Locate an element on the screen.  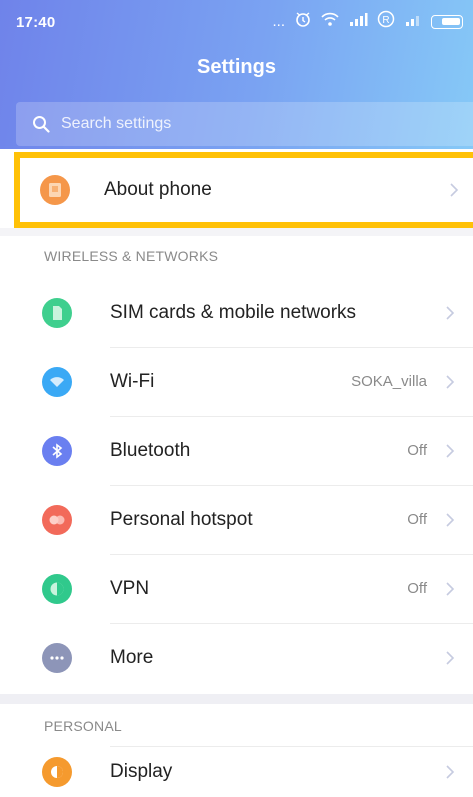
about-phone-item: About phone is located at coordinates (243, 190).